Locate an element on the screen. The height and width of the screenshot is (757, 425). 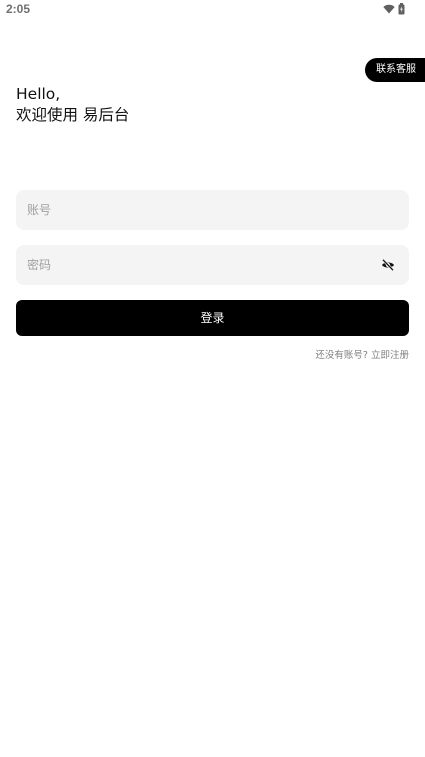
account-field is located at coordinates (212, 210).